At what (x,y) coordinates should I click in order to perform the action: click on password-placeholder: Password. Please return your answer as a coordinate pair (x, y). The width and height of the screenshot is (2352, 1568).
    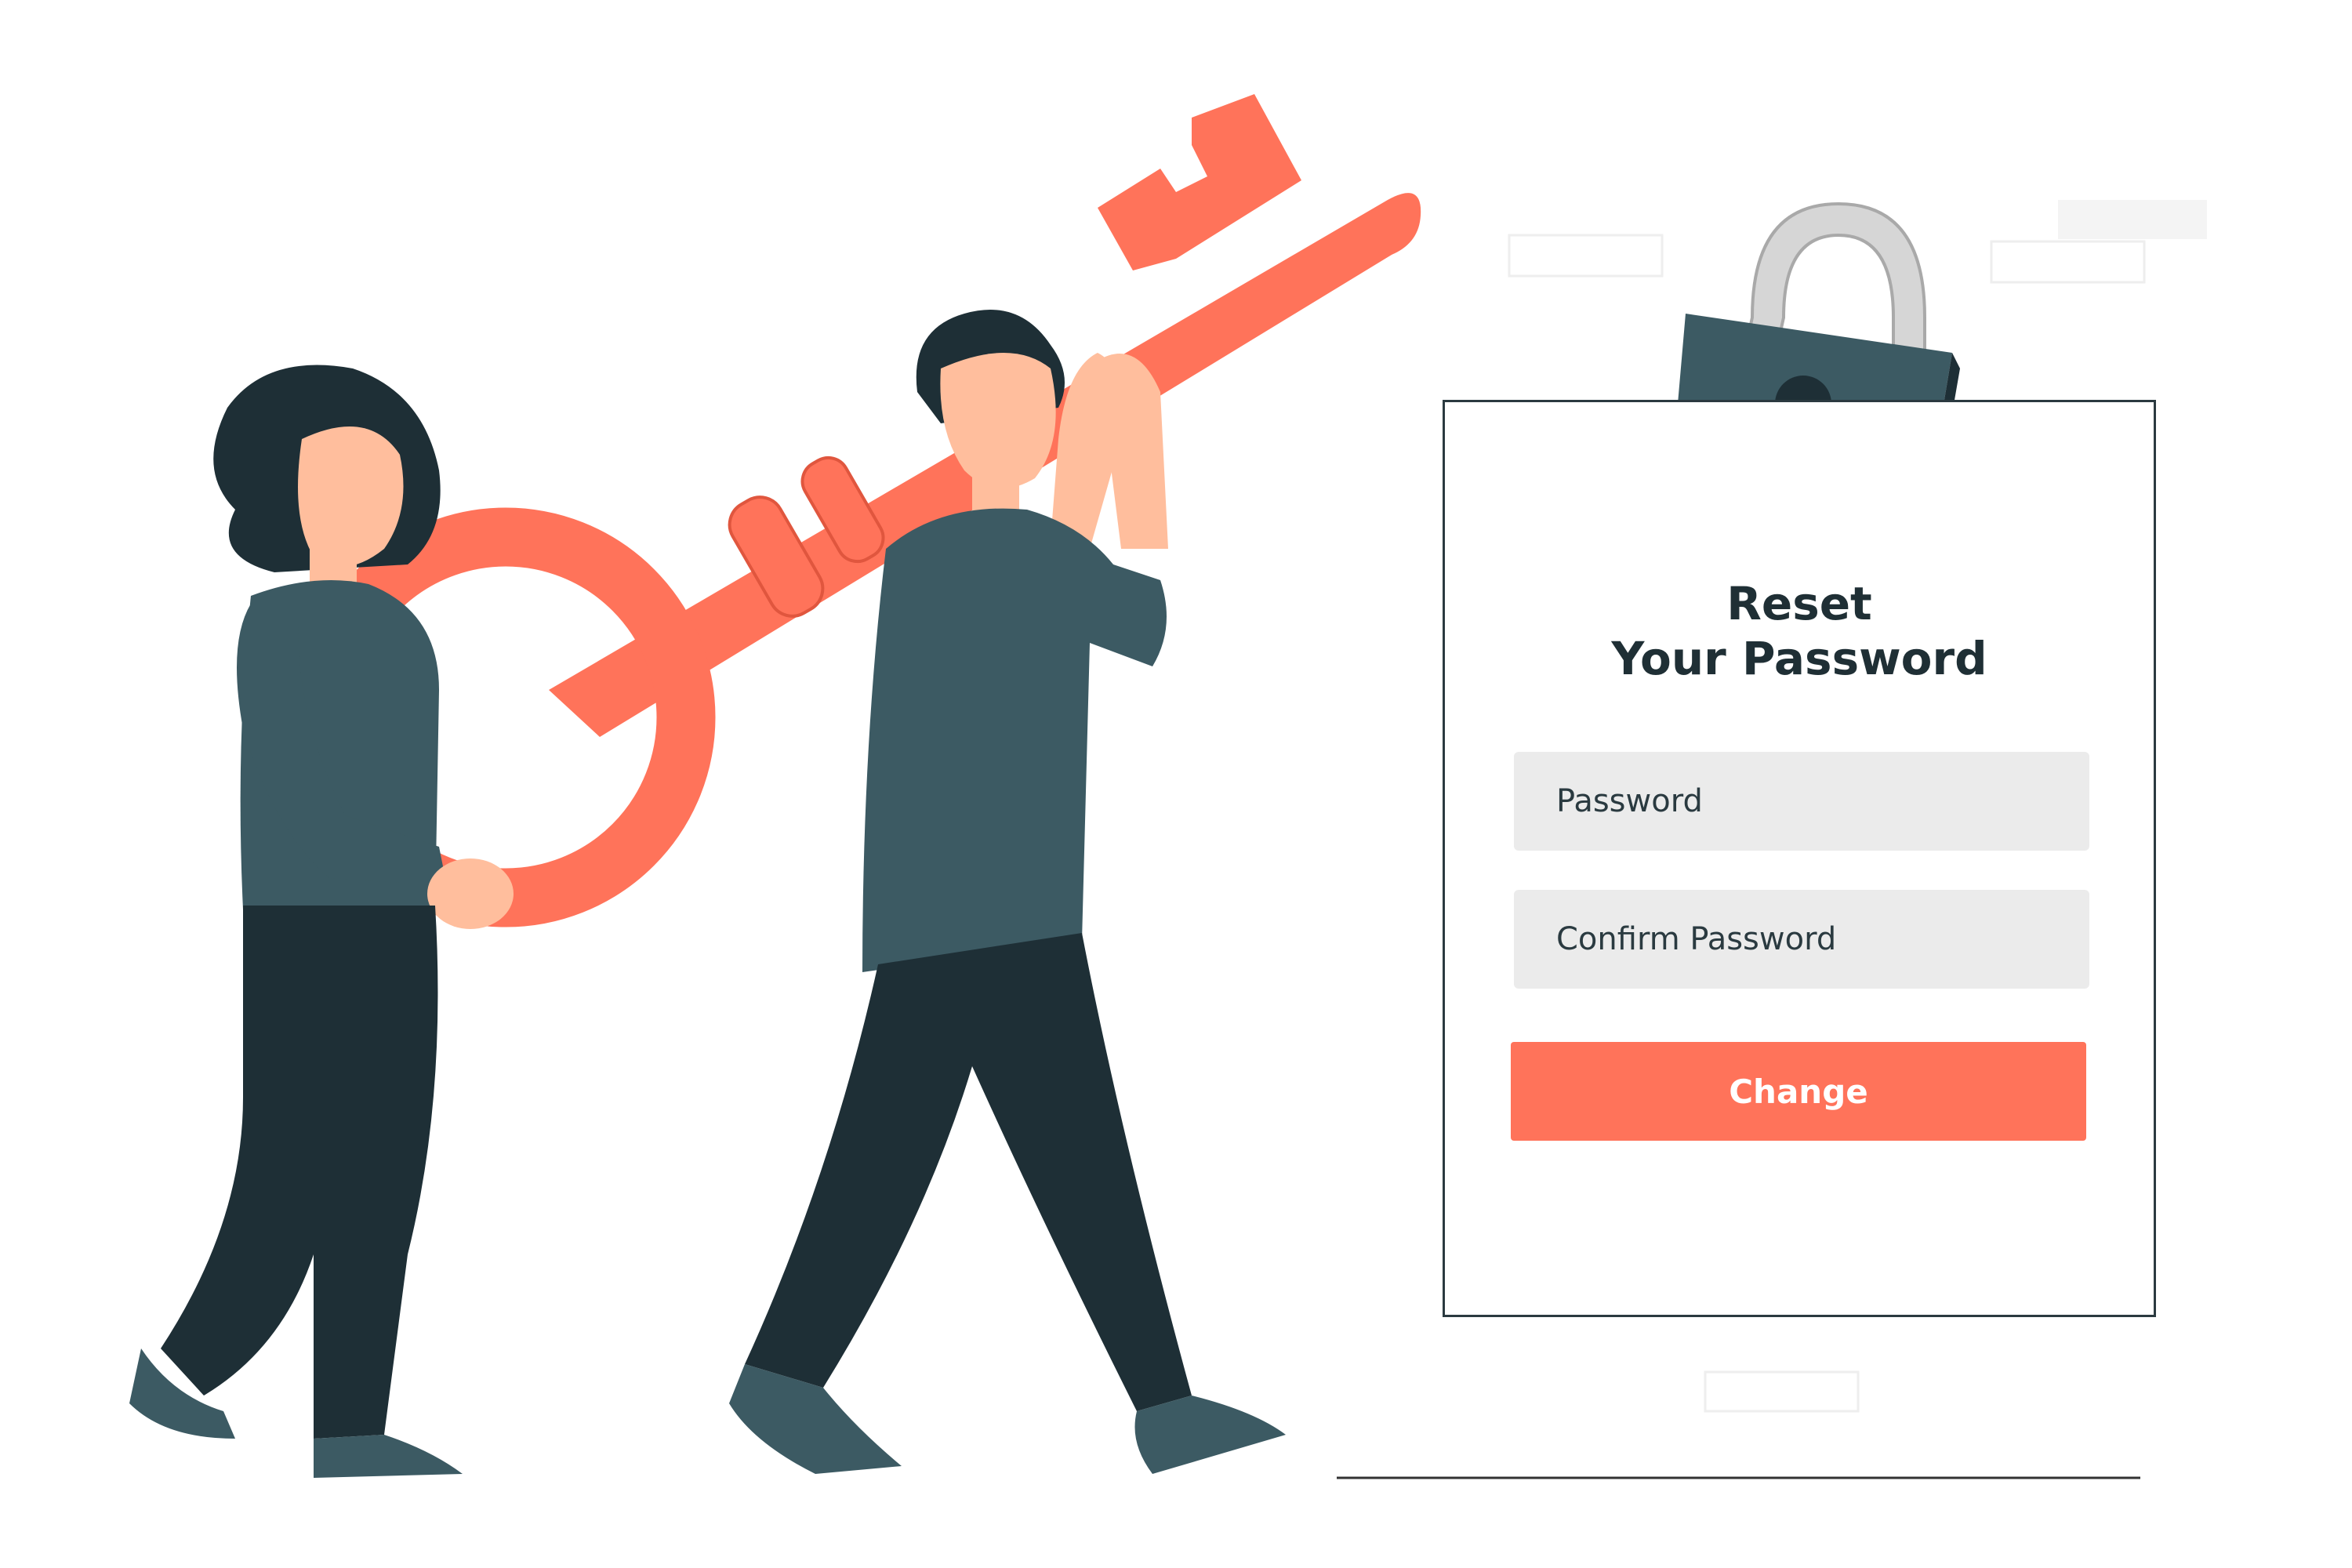
    Looking at the image, I should click on (1629, 801).